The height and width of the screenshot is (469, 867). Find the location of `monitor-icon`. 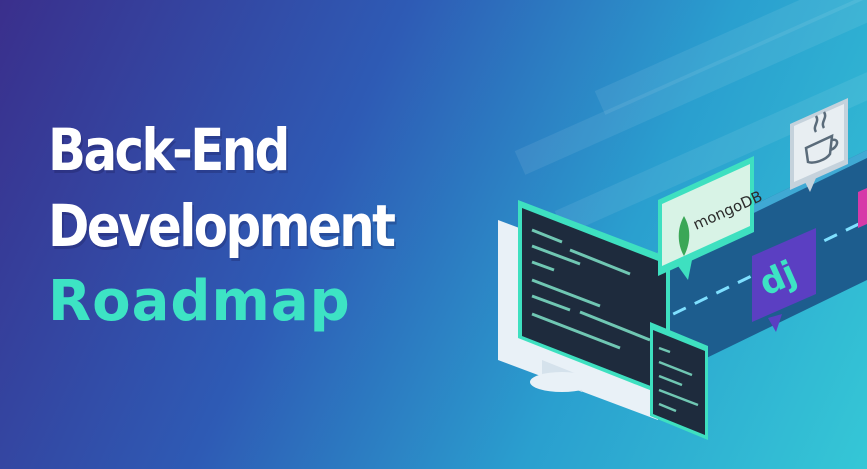

monitor-icon is located at coordinates (584, 310).